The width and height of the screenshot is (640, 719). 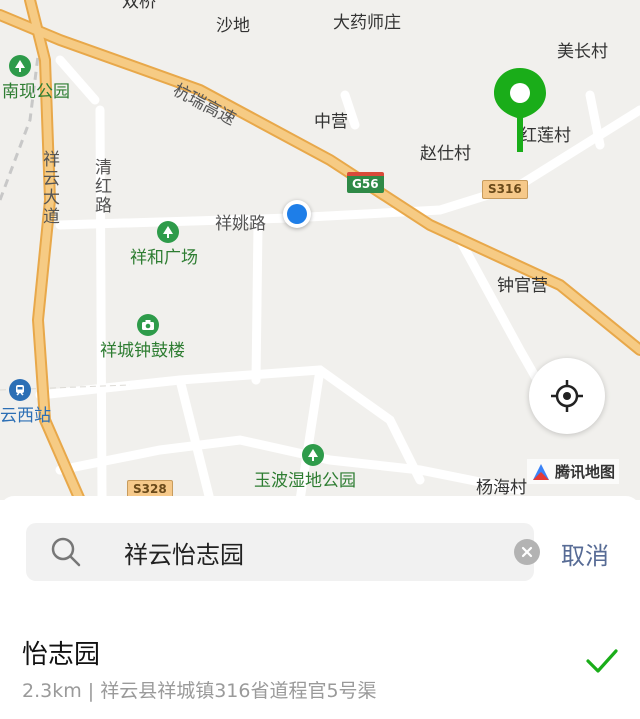 I want to click on map-label-shuangqiao: 双桥, so click(x=139, y=6).